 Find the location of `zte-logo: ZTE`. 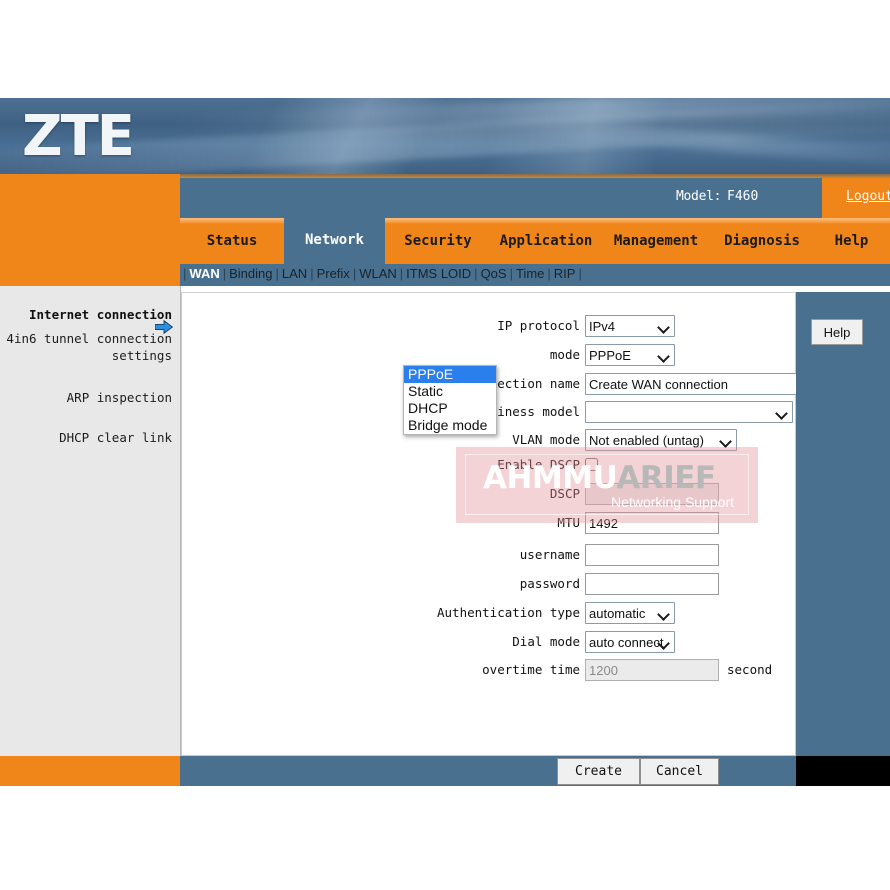

zte-logo: ZTE is located at coordinates (78, 136).